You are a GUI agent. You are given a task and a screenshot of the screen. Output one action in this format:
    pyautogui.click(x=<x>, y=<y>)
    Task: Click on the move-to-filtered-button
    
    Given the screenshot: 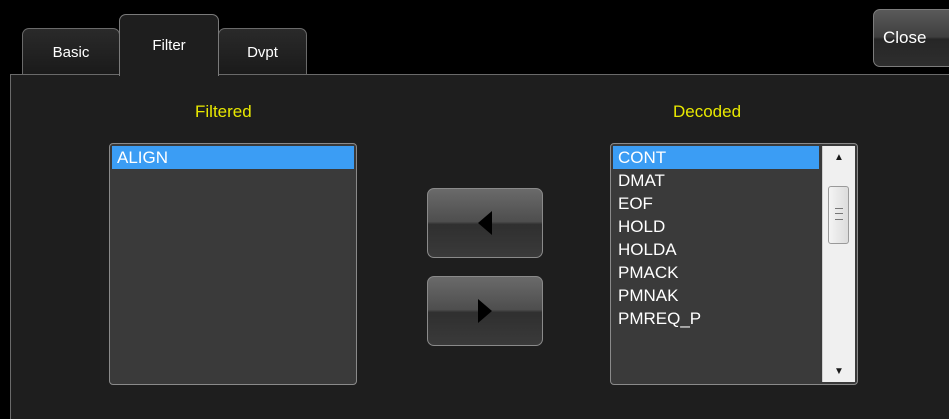 What is the action you would take?
    pyautogui.click(x=485, y=223)
    